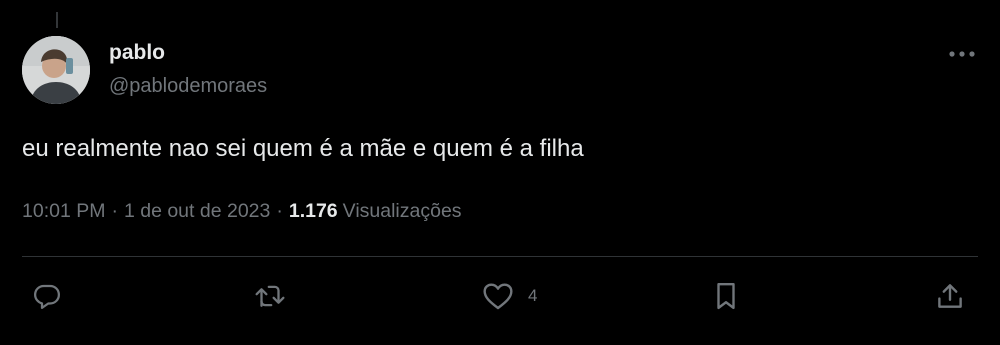 The width and height of the screenshot is (1000, 345). Describe the element at coordinates (188, 86) in the screenshot. I see `author-handle: @pablodemoraes` at that location.